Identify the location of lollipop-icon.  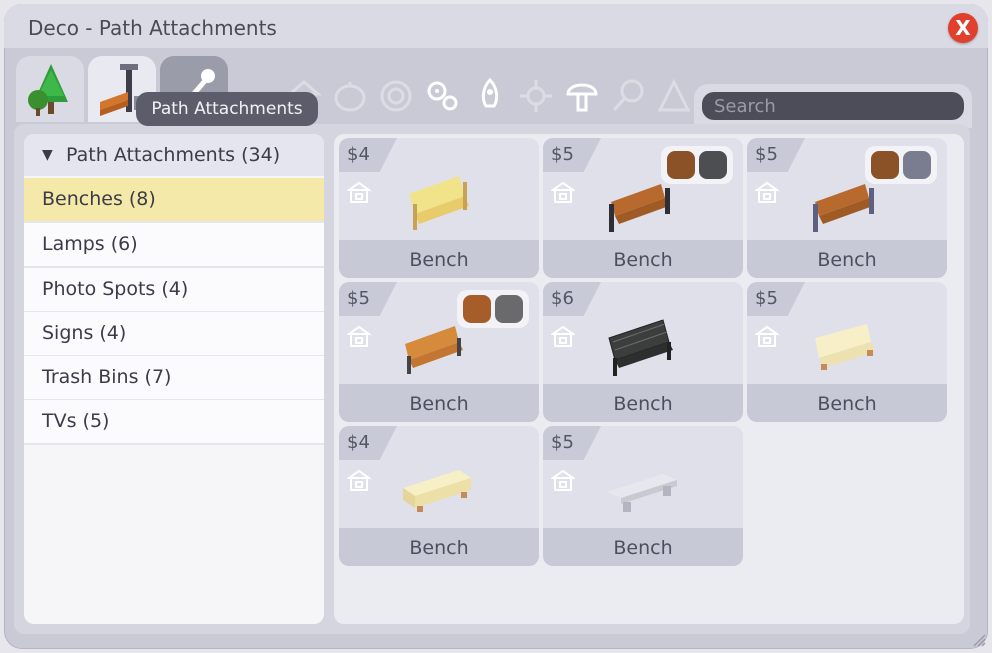
(628, 96).